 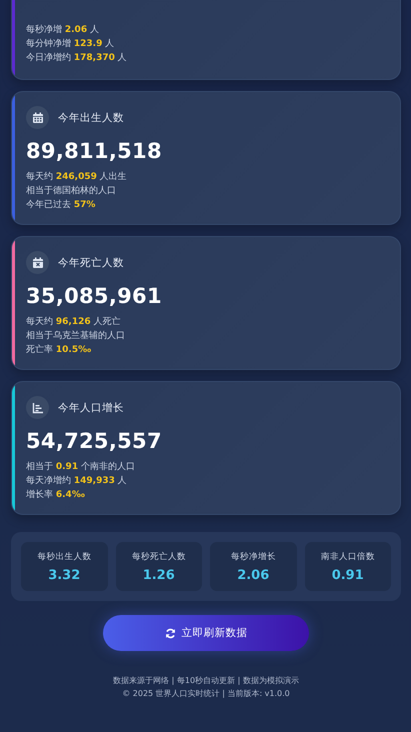 I want to click on chart-icon, so click(x=38, y=408).